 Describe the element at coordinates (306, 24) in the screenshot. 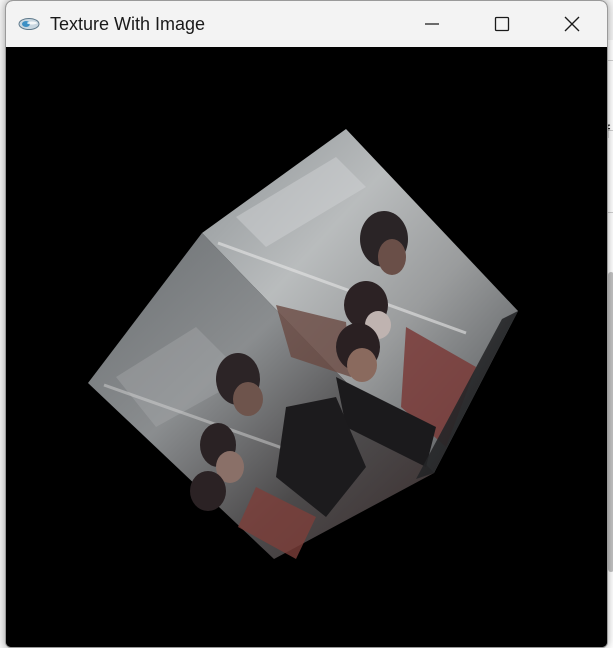

I see `title-bar: Texture With Image` at that location.